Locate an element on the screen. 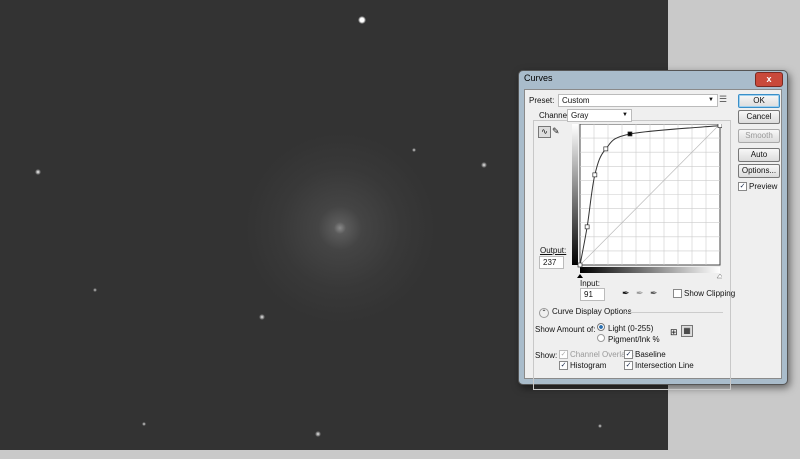  close-button: x is located at coordinates (769, 79).